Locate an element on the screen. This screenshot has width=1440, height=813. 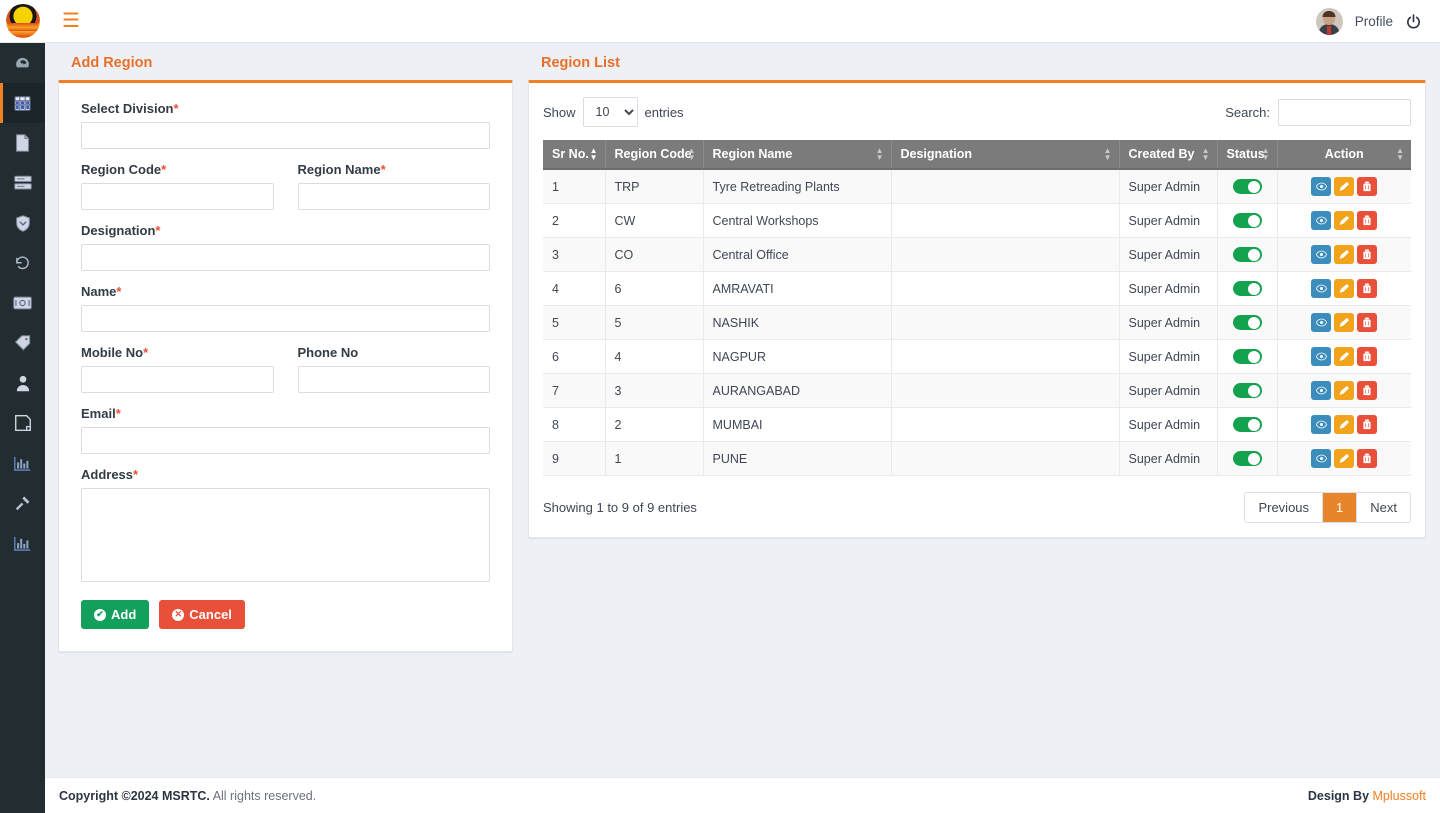
profile-link: Profile is located at coordinates (1374, 21).